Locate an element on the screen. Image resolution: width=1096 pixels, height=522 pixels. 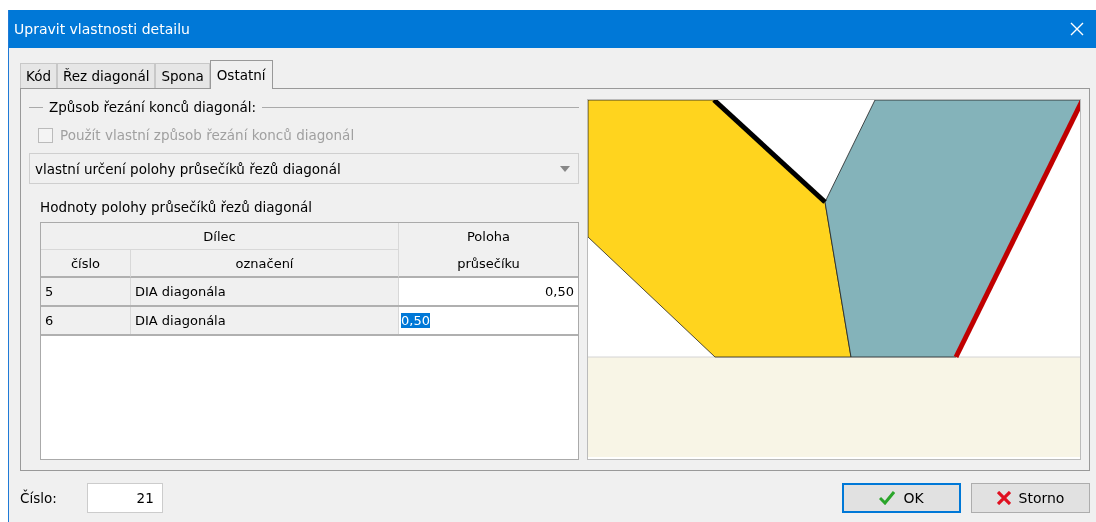
table-title: Hodnoty polohy průsečíků řezů diagonál is located at coordinates (176, 207).